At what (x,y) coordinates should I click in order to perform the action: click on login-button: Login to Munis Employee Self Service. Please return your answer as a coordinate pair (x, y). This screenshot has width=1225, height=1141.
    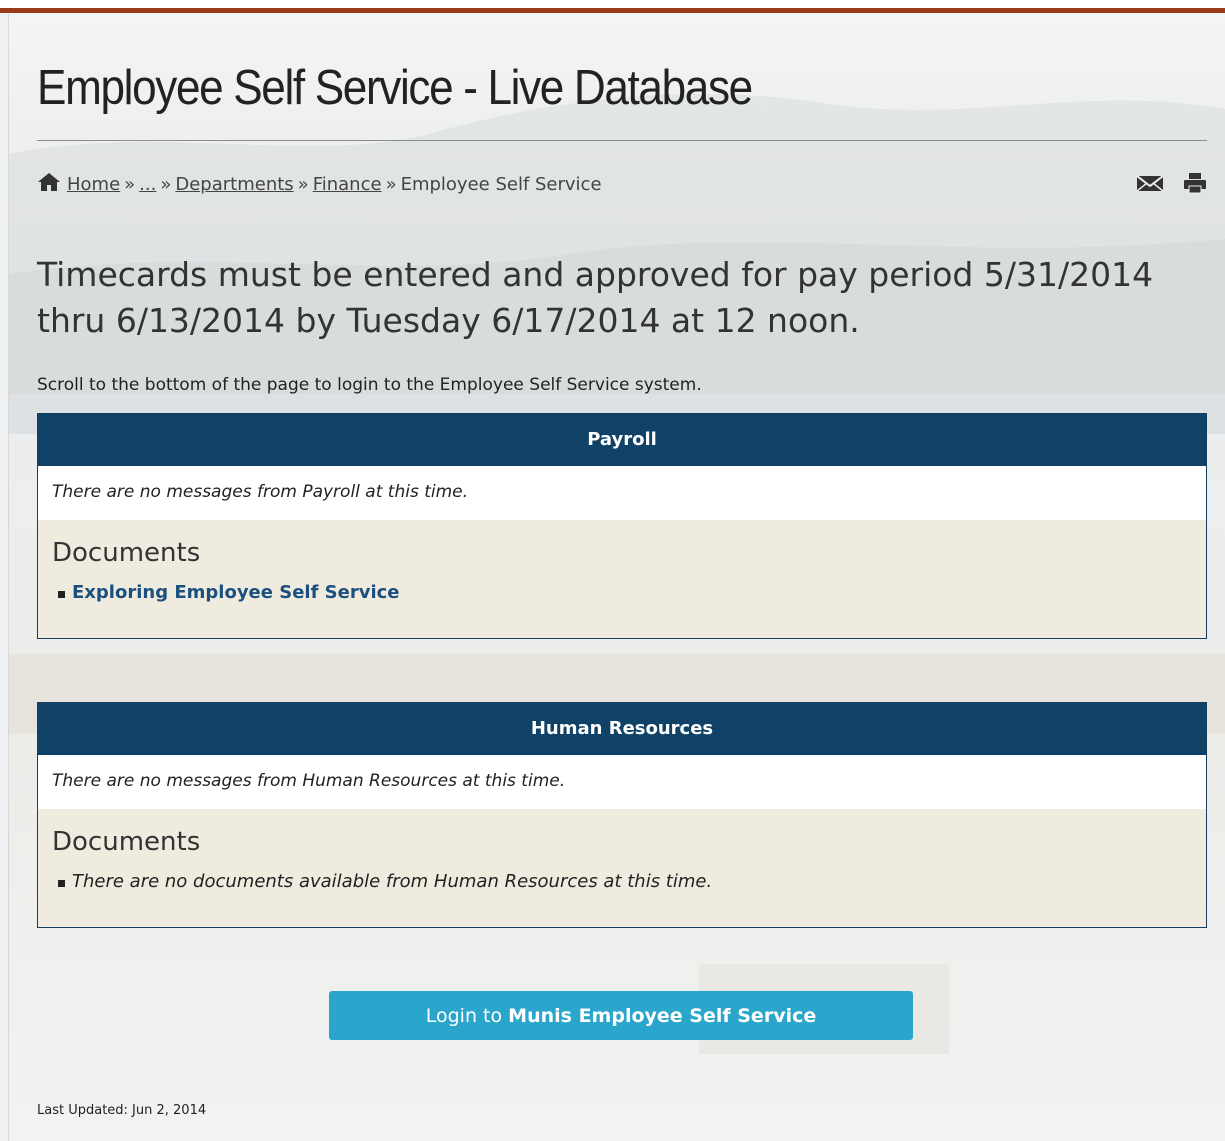
    Looking at the image, I should click on (621, 1015).